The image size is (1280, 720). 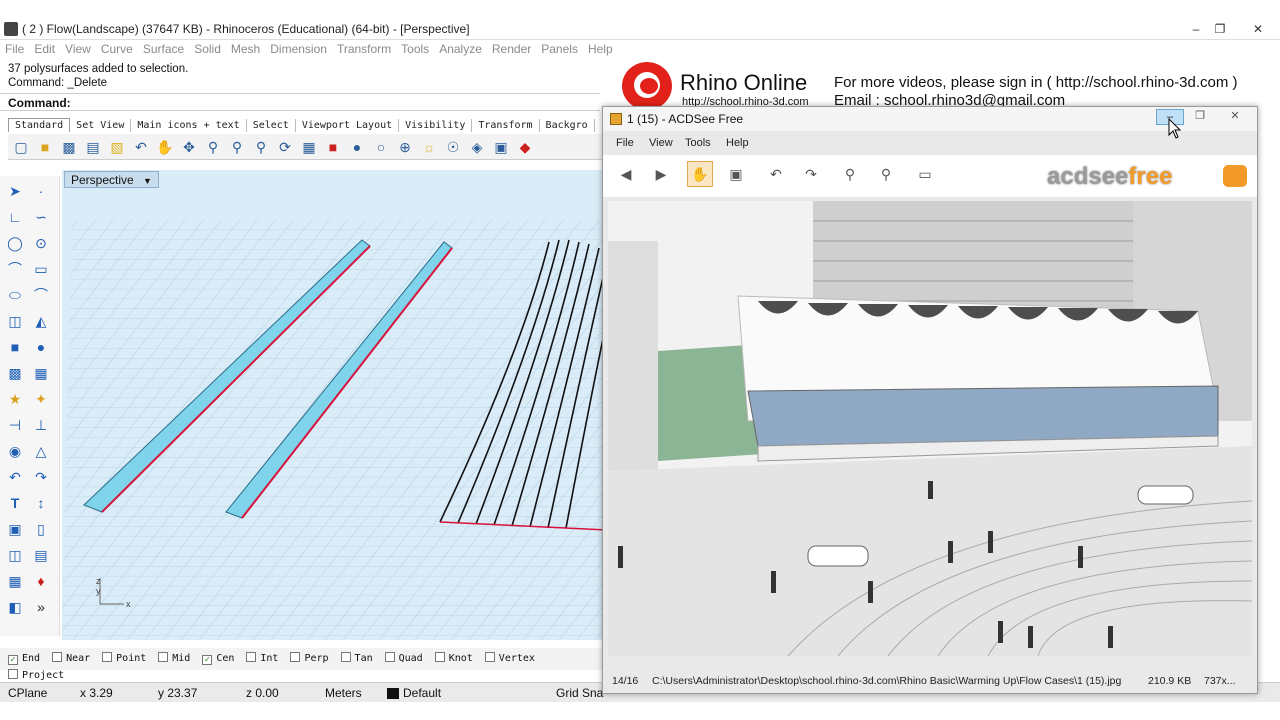 What do you see at coordinates (348, 125) in the screenshot?
I see `tab-viewport-layout: Viewport Layout` at bounding box center [348, 125].